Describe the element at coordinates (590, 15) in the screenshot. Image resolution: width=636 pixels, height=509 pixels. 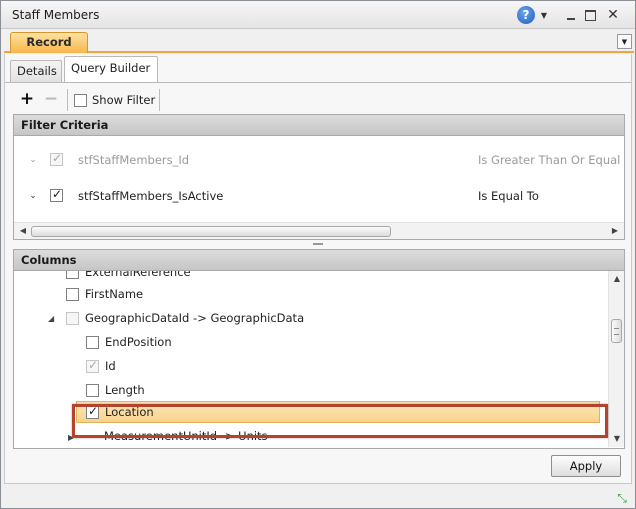
I see `maximize-icon` at that location.